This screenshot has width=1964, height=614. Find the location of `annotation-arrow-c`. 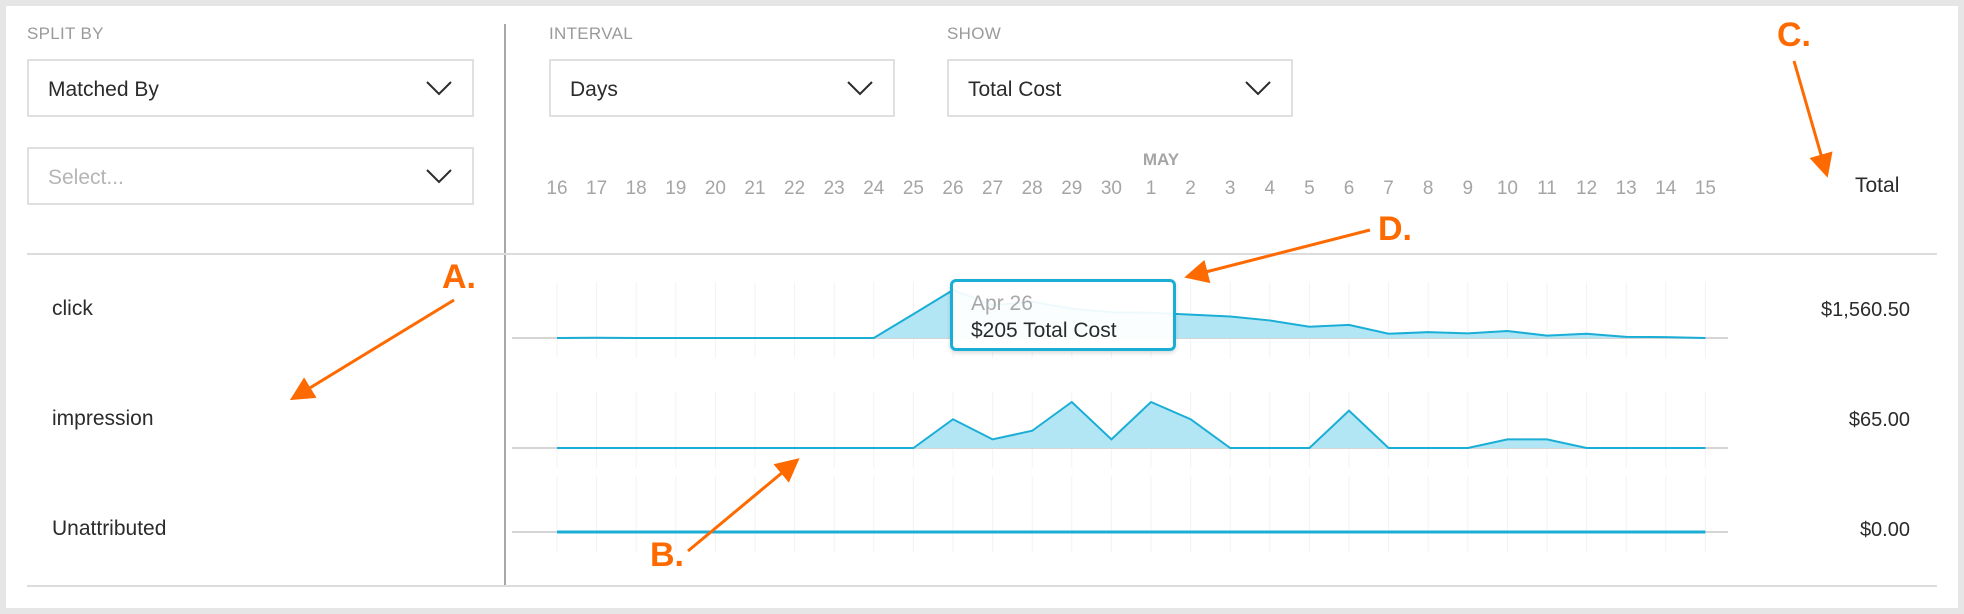

annotation-arrow-c is located at coordinates (1812, 119).